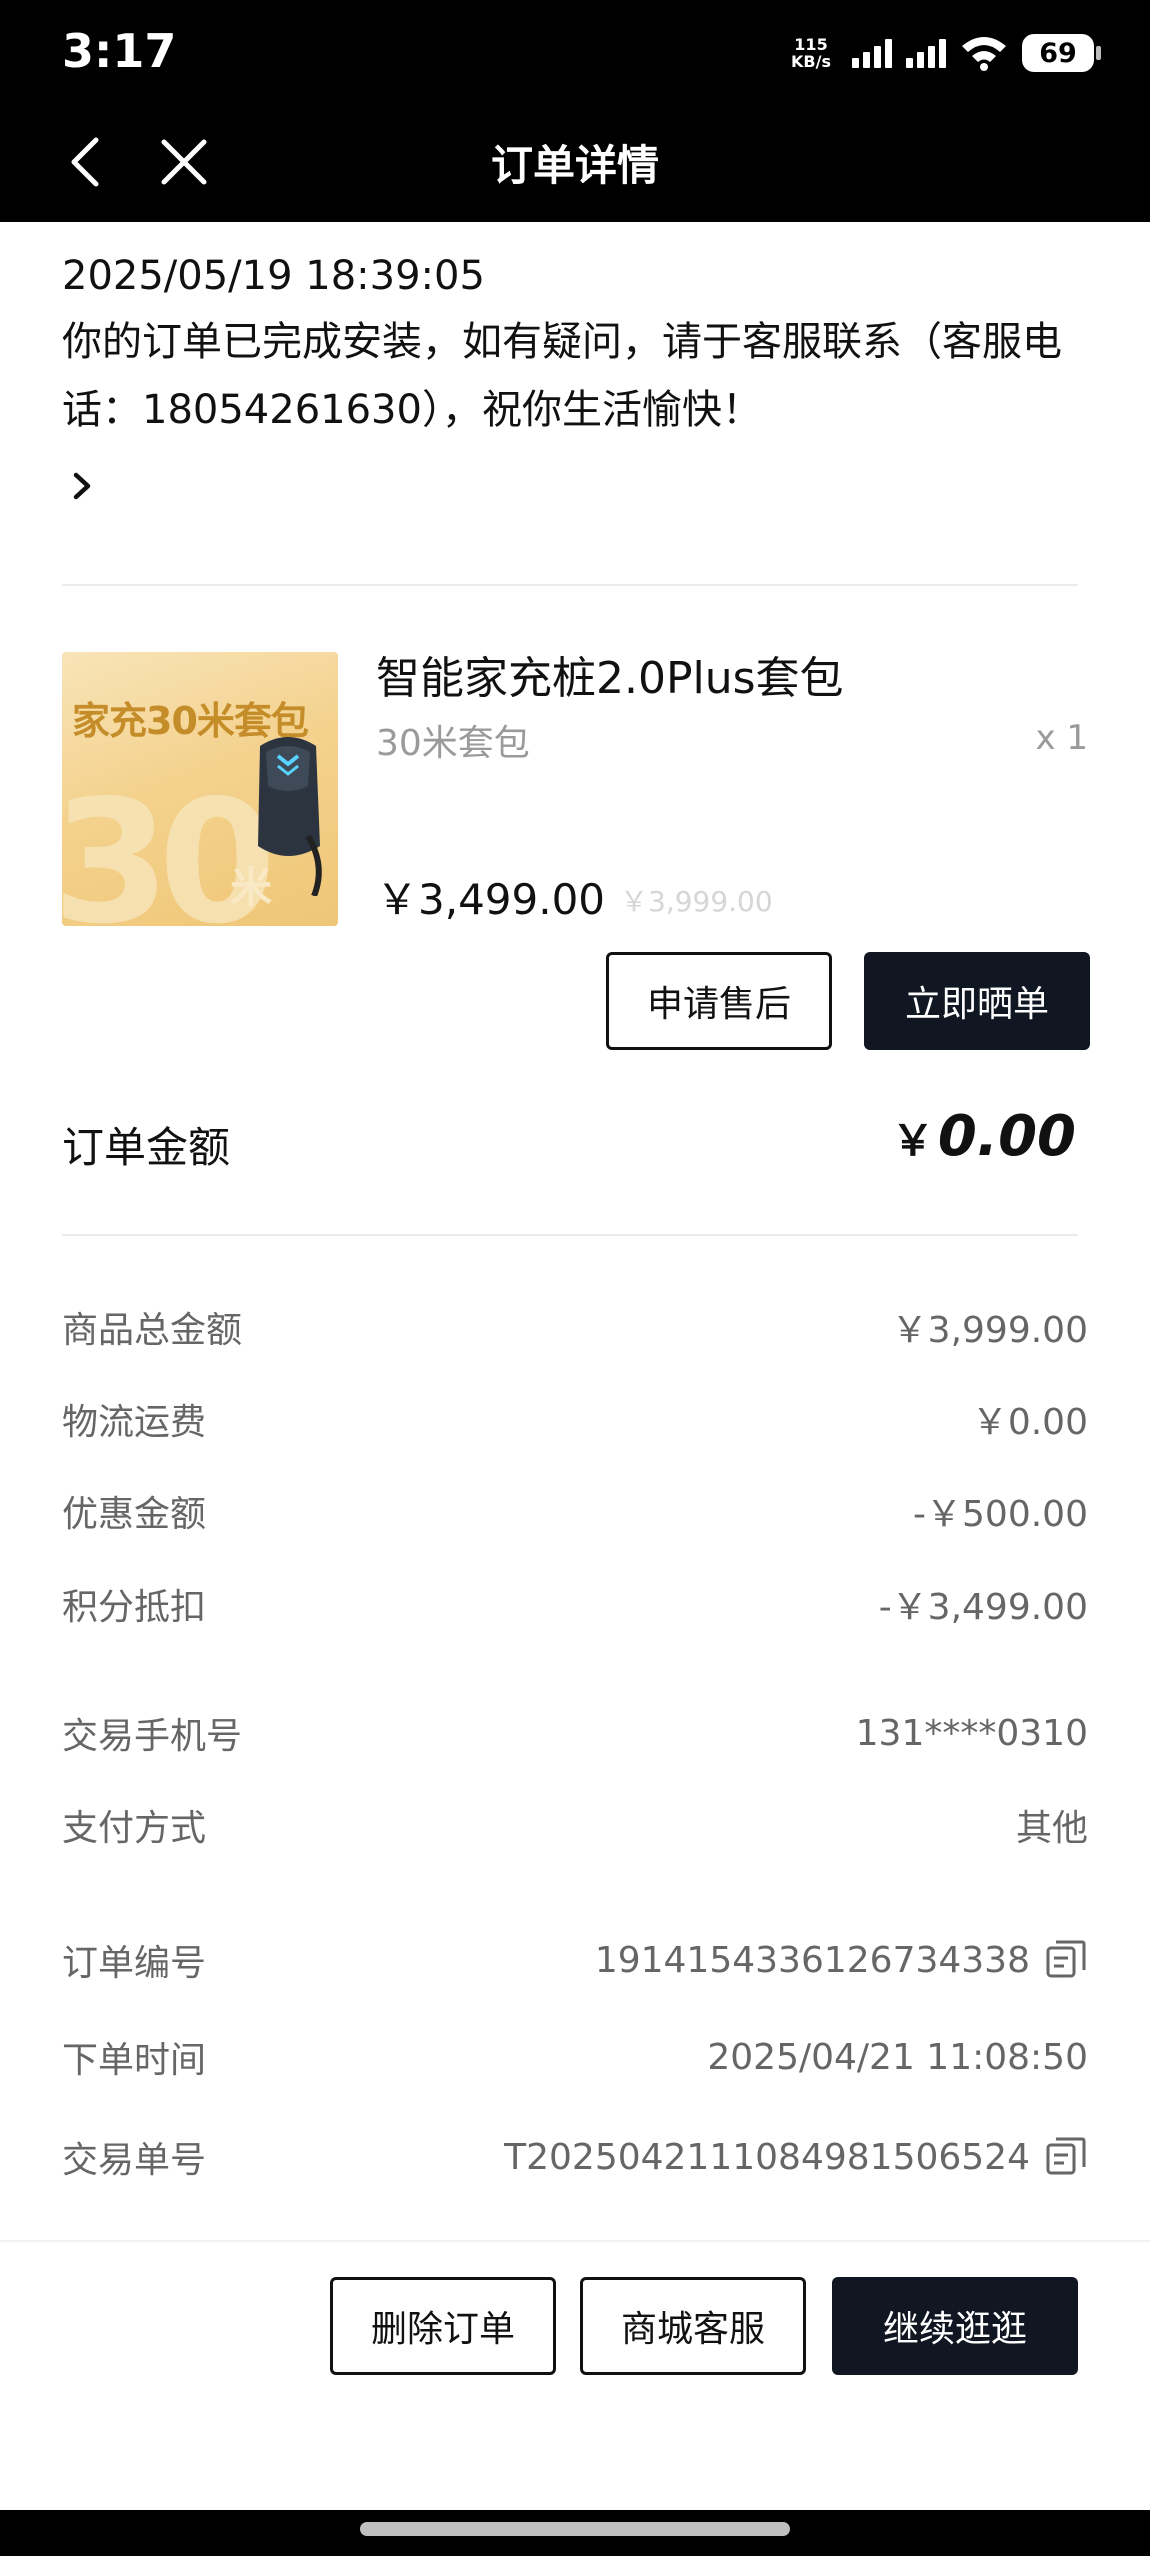 The image size is (1150, 2556). What do you see at coordinates (134, 2160) in the screenshot?
I see `detail-label: 交易单号` at bounding box center [134, 2160].